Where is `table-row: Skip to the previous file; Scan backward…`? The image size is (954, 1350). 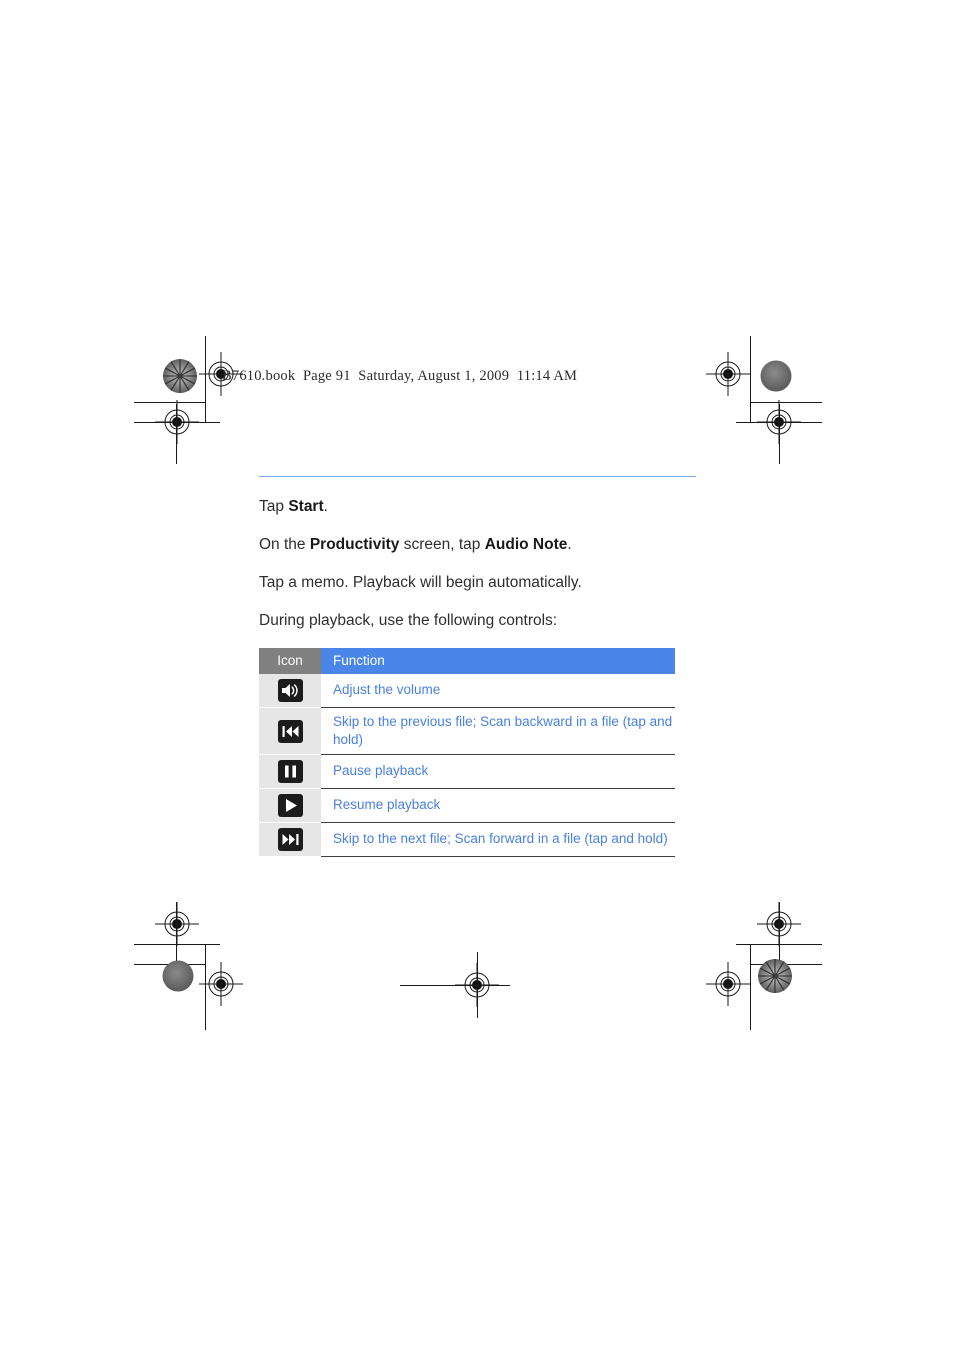 table-row: Skip to the previous file; Scan backward… is located at coordinates (467, 731).